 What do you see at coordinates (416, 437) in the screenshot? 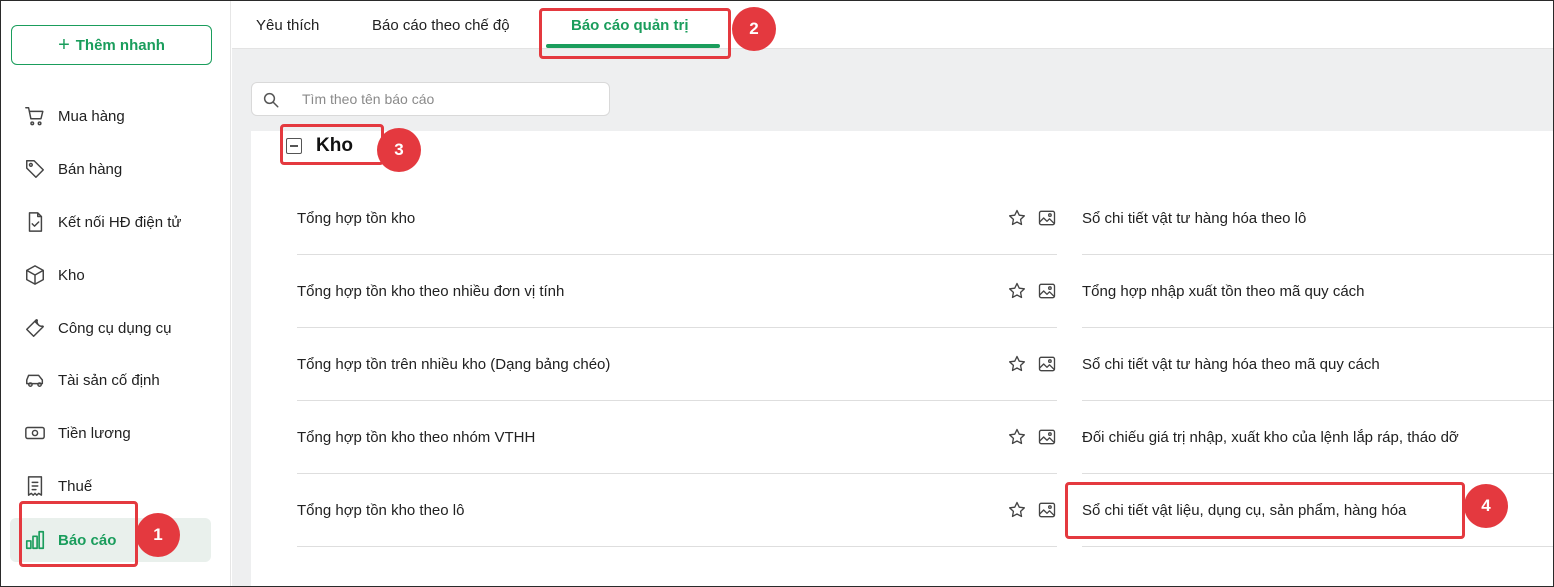
I see `report-name: Tổng hợp tồn kho theo nhóm VTHH` at bounding box center [416, 437].